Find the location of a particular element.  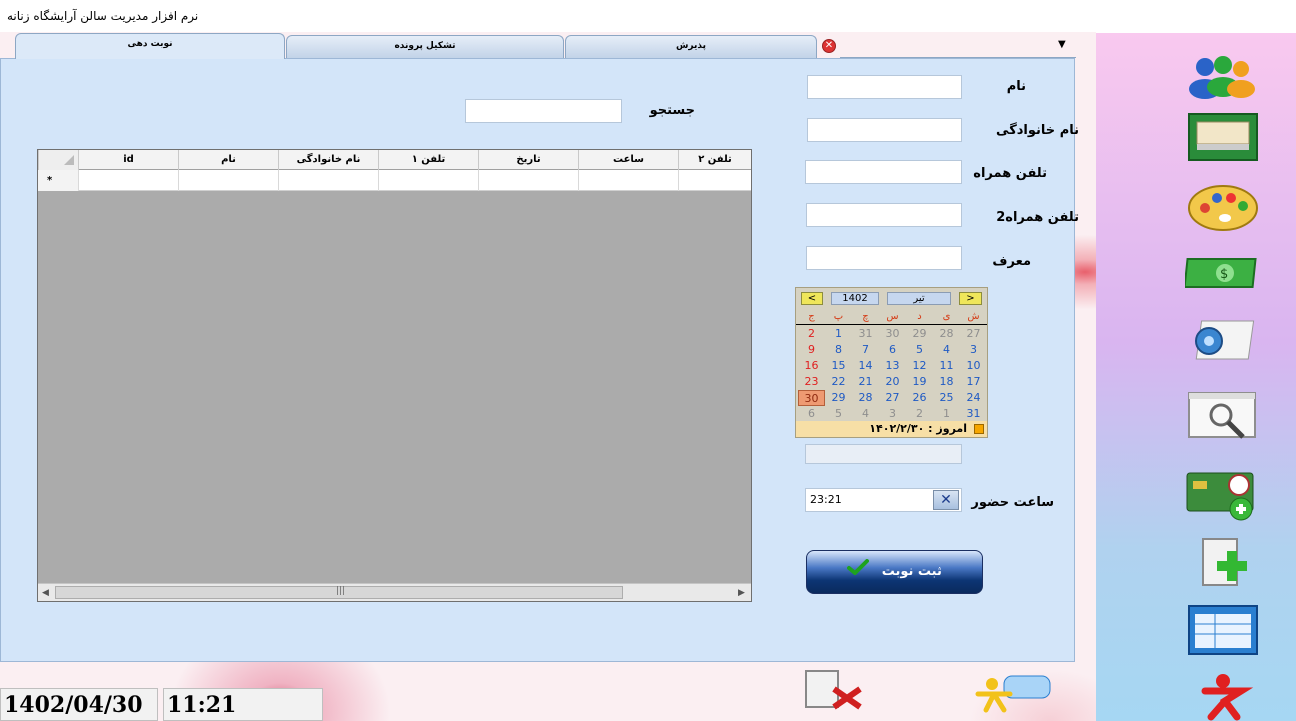

table-row: * is located at coordinates (394, 180).